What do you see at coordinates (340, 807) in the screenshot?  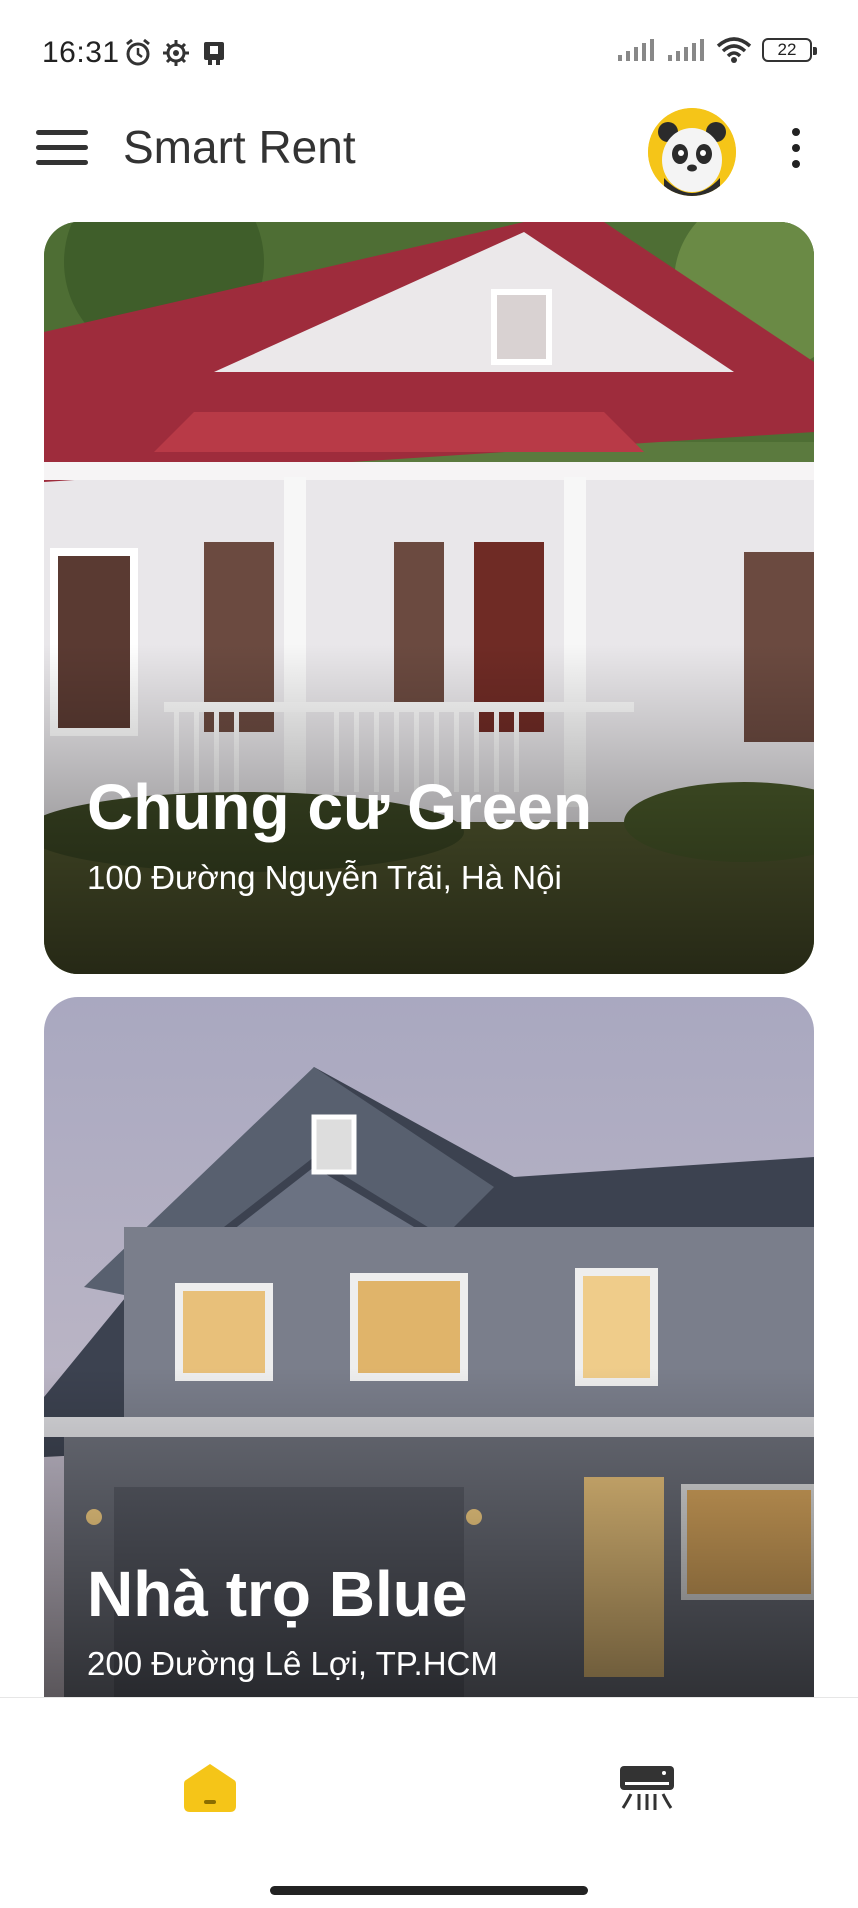 I see `property-name: Chung cư Green` at bounding box center [340, 807].